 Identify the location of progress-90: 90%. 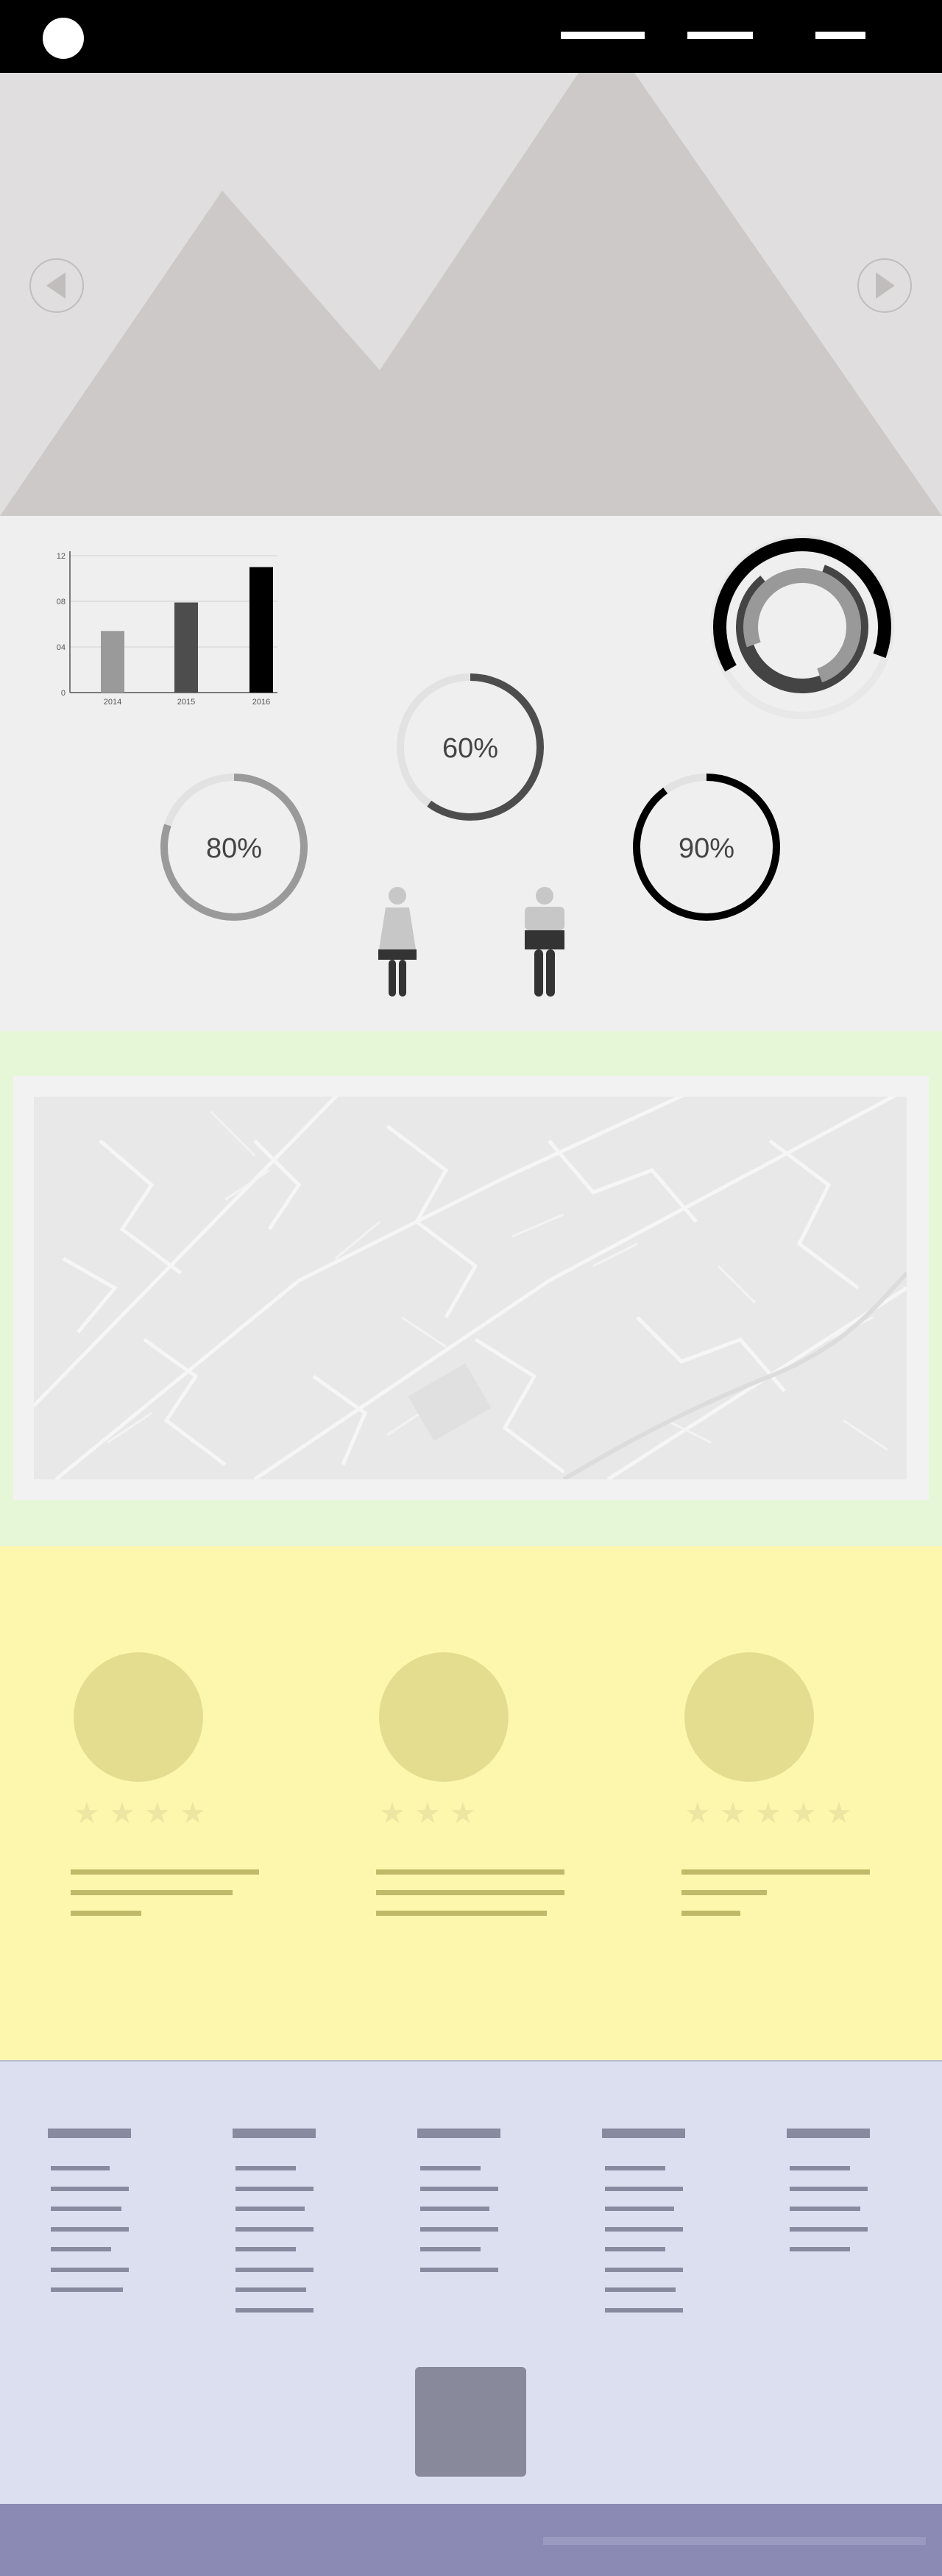
(706, 847).